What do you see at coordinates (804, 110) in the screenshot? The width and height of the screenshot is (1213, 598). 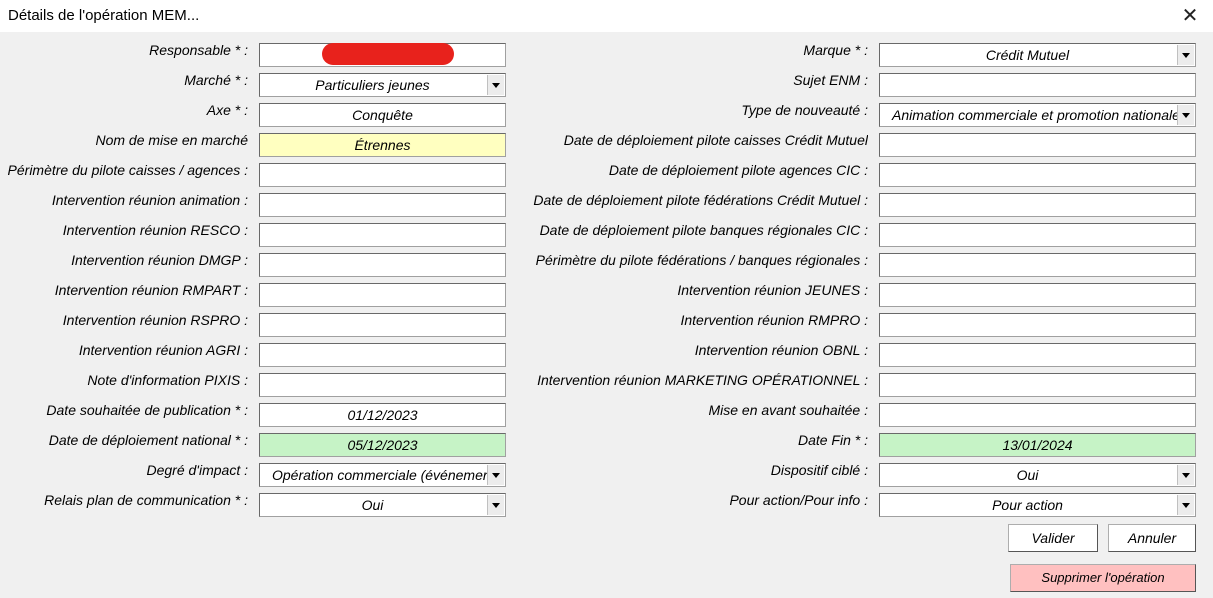 I see `type-de-nouveaute-label: Type de nouveauté :` at bounding box center [804, 110].